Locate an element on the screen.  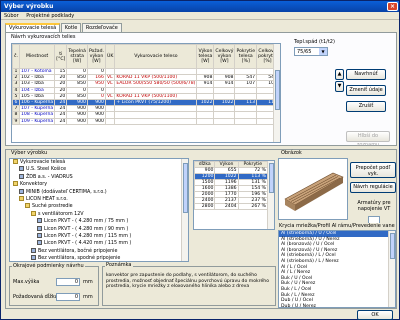
tree-node-label: Bez ventilátora, spodné pripojenie is located at coordinates (79, 259).